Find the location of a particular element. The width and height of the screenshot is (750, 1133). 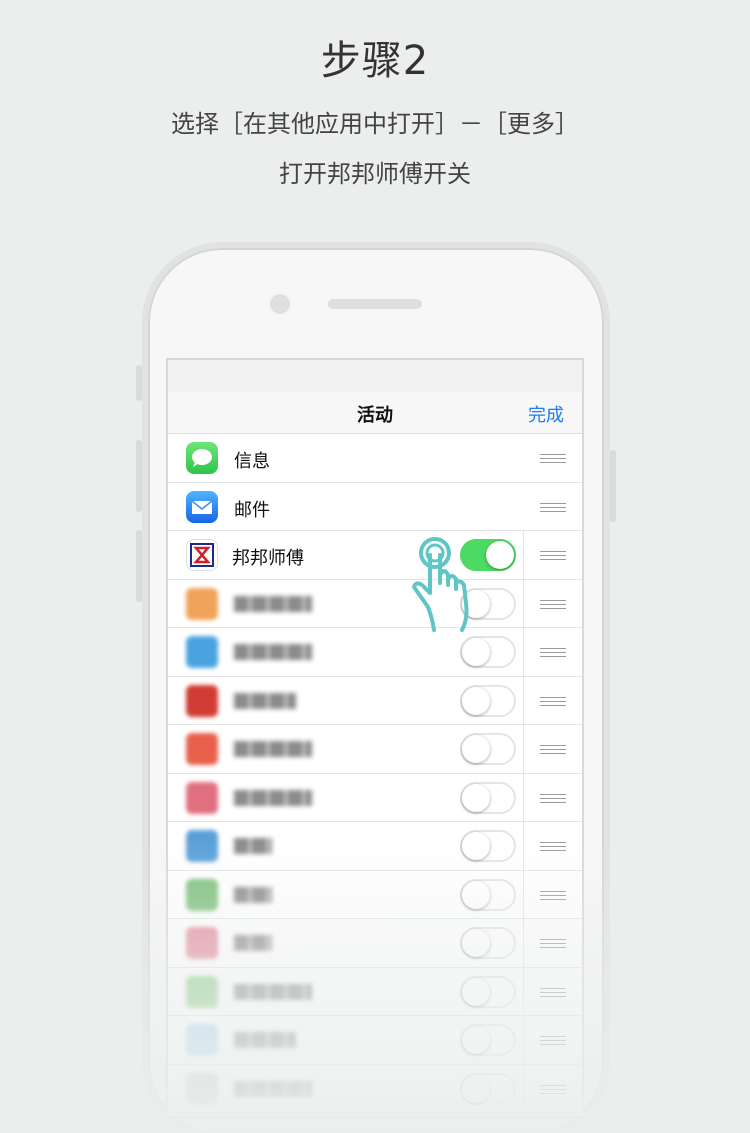

mail-icon is located at coordinates (202, 506).